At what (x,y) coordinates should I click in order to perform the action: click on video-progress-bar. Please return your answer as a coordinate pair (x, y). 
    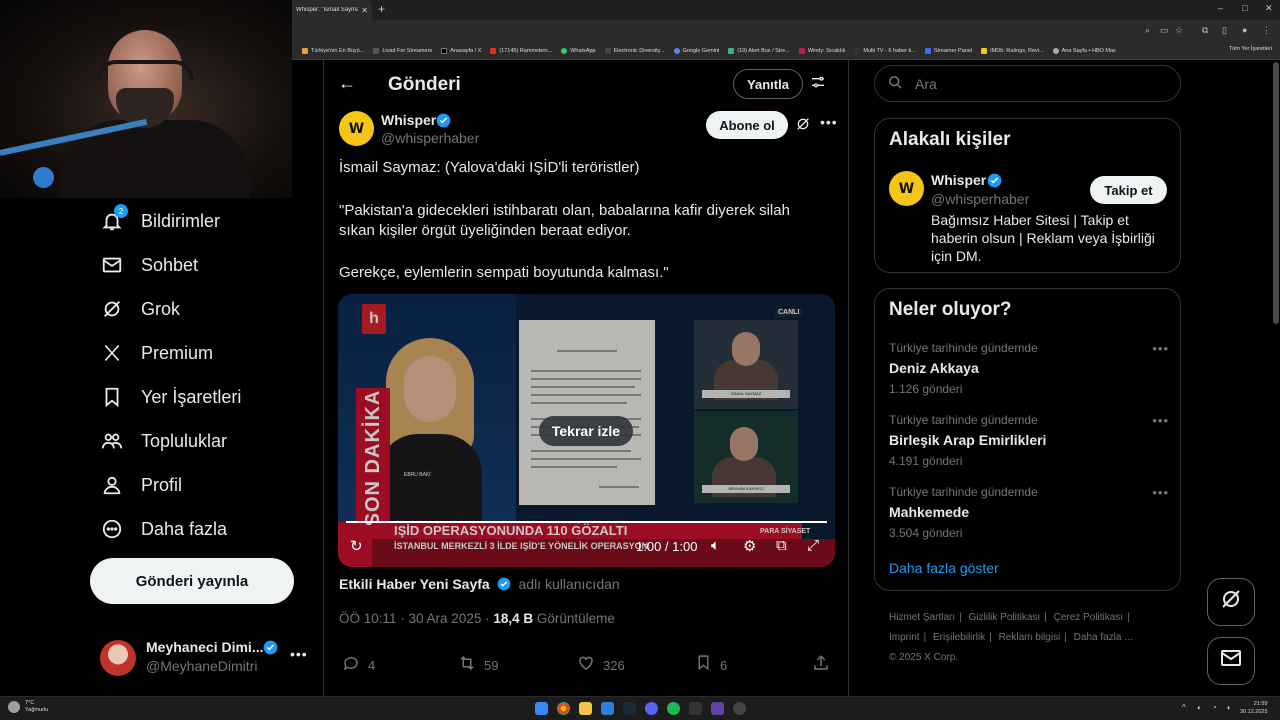
    Looking at the image, I should click on (586, 522).